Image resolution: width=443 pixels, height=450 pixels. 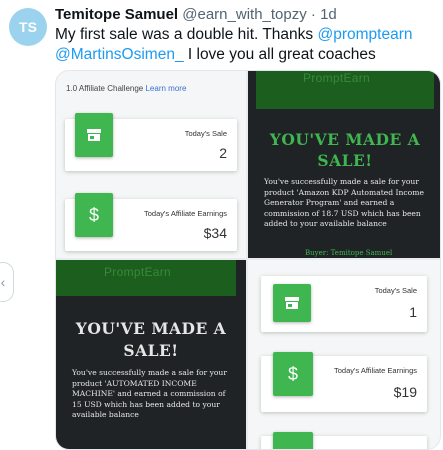 I want to click on tweet-text-part-2: I love you all great coaches, so click(x=279, y=54).